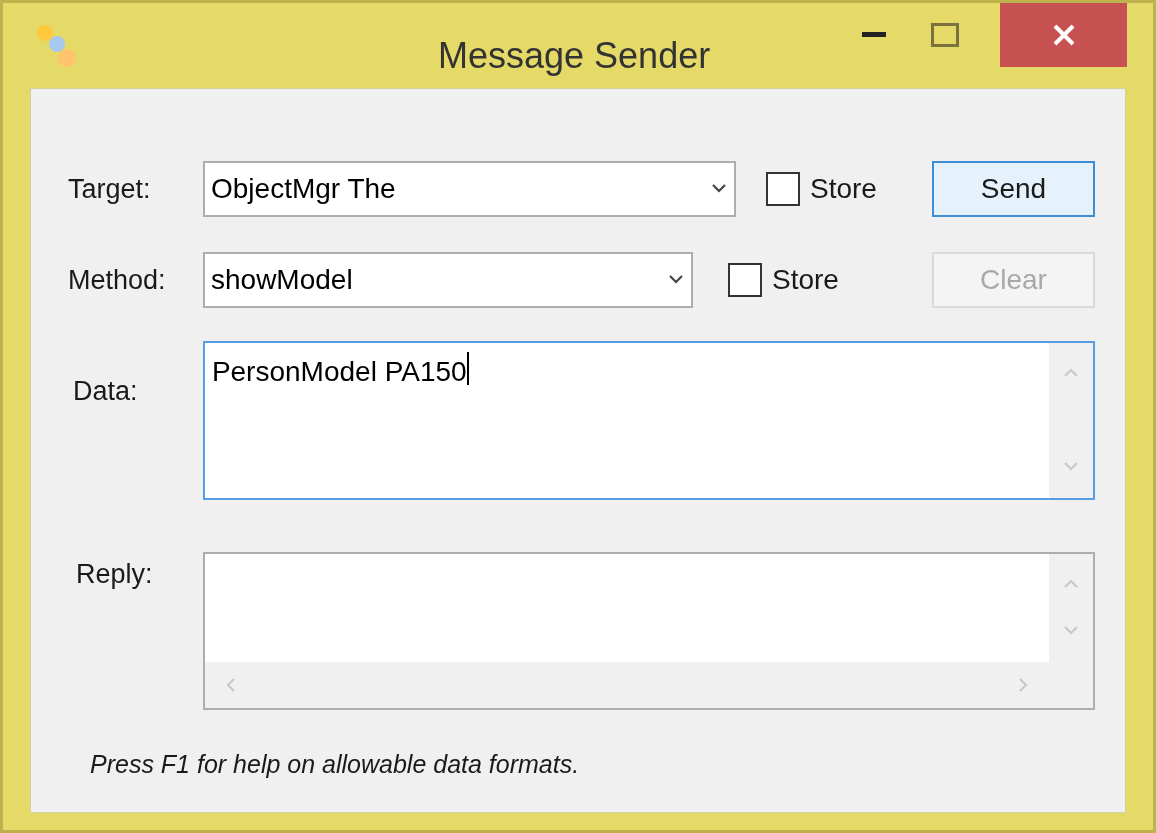  What do you see at coordinates (110, 189) in the screenshot?
I see `field-label: Target:` at bounding box center [110, 189].